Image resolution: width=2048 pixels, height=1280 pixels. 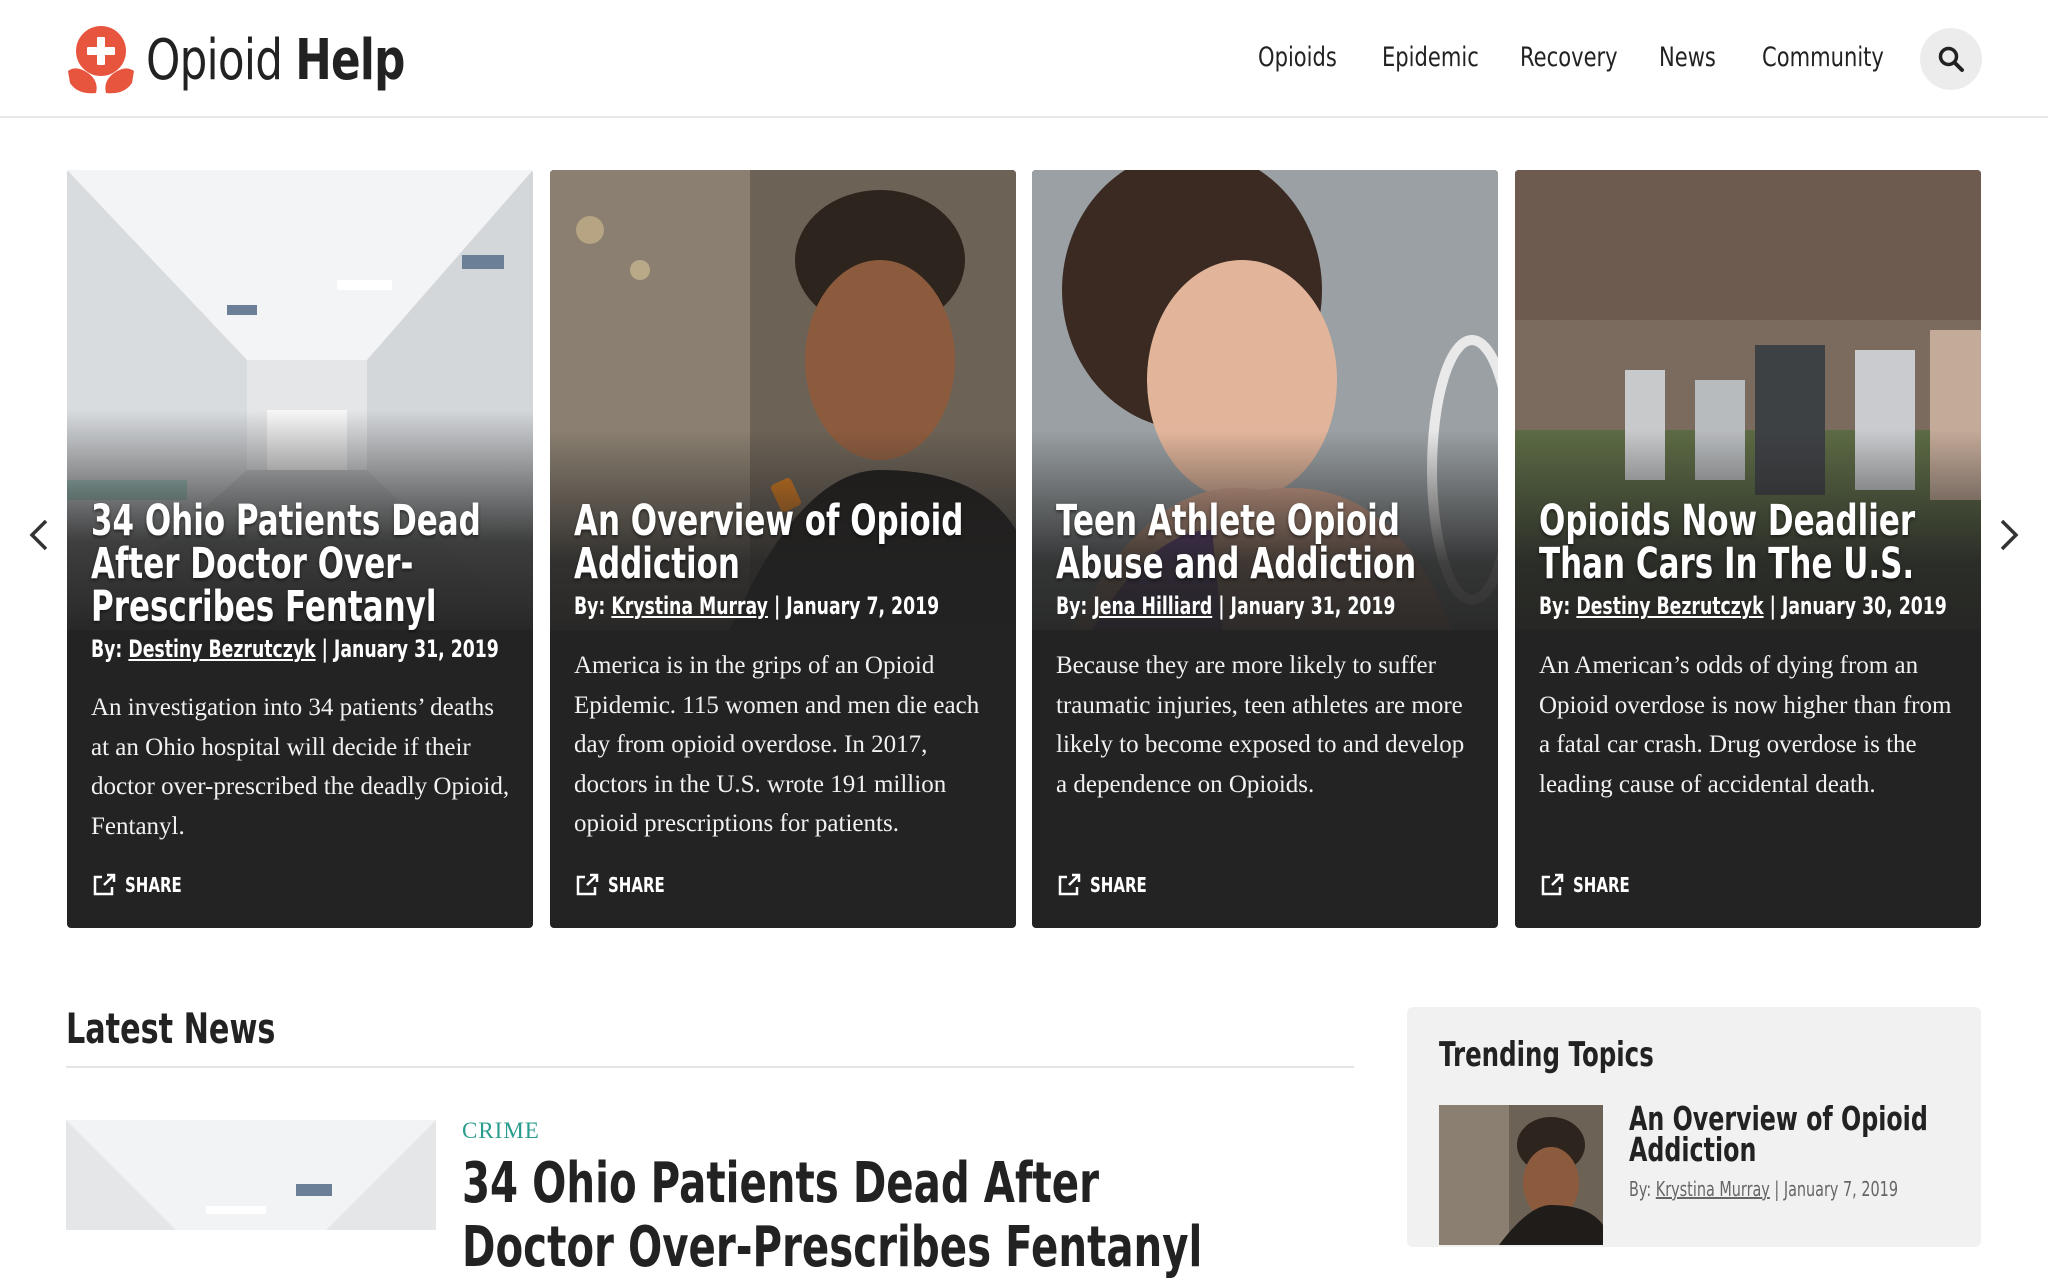 I want to click on card-title: An Overview of Opioid Addiction, so click(x=784, y=543).